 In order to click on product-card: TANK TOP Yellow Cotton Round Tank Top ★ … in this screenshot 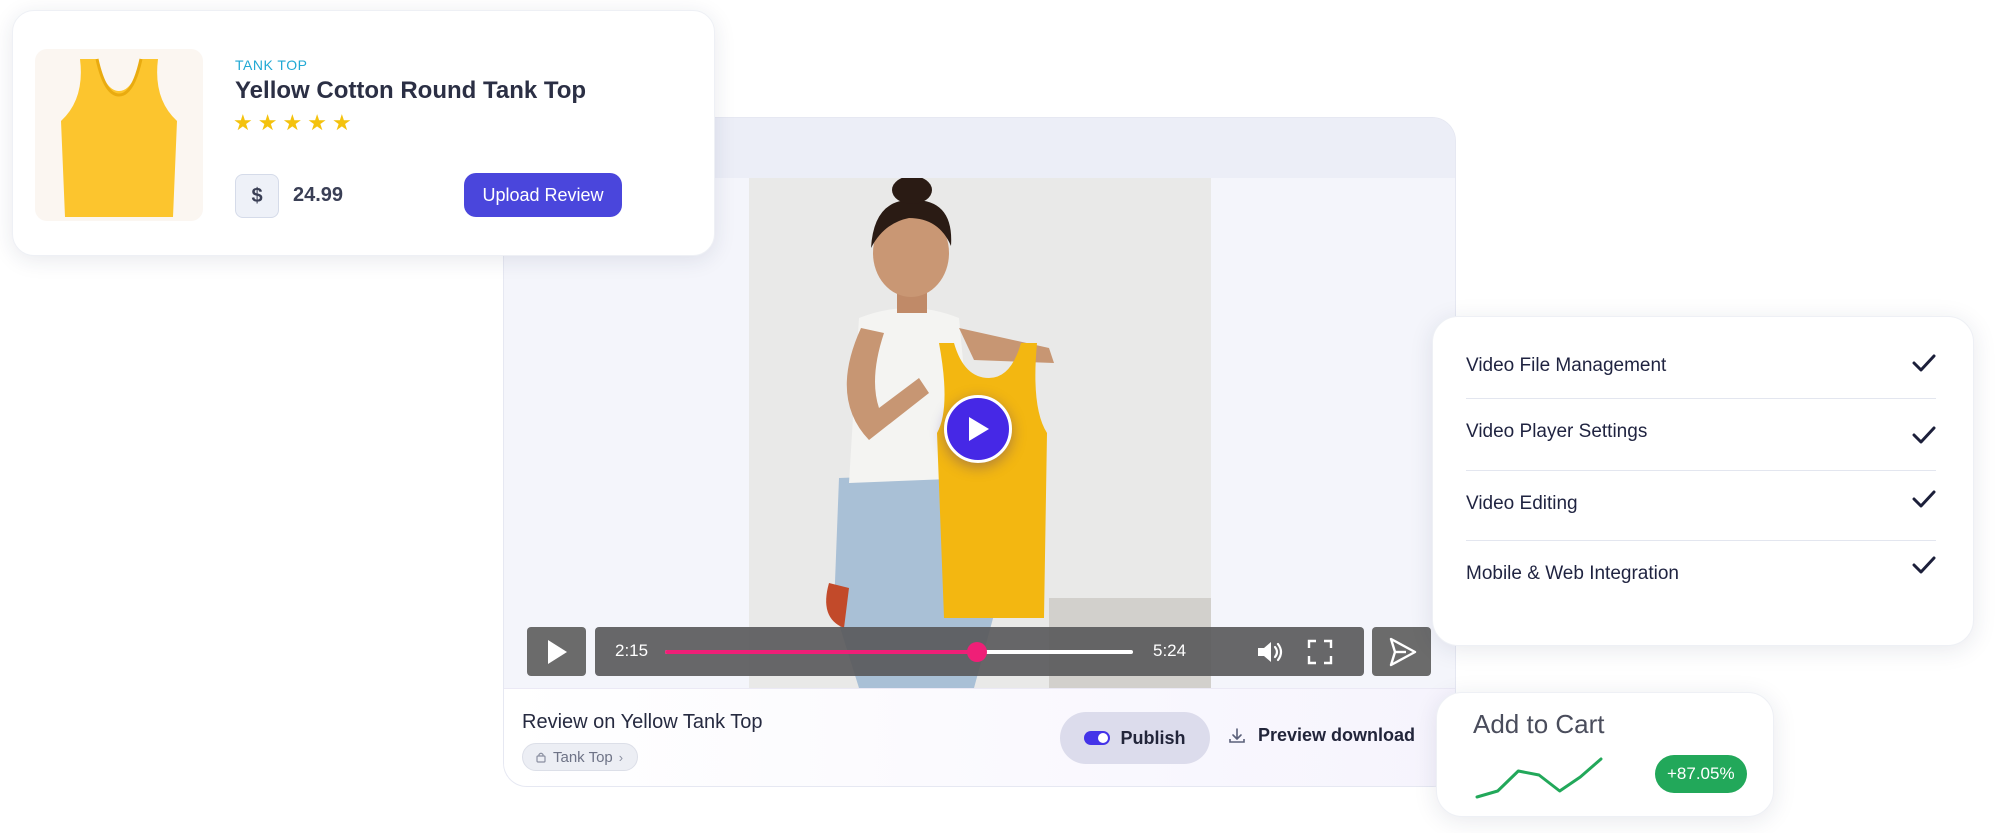, I will do `click(363, 133)`.